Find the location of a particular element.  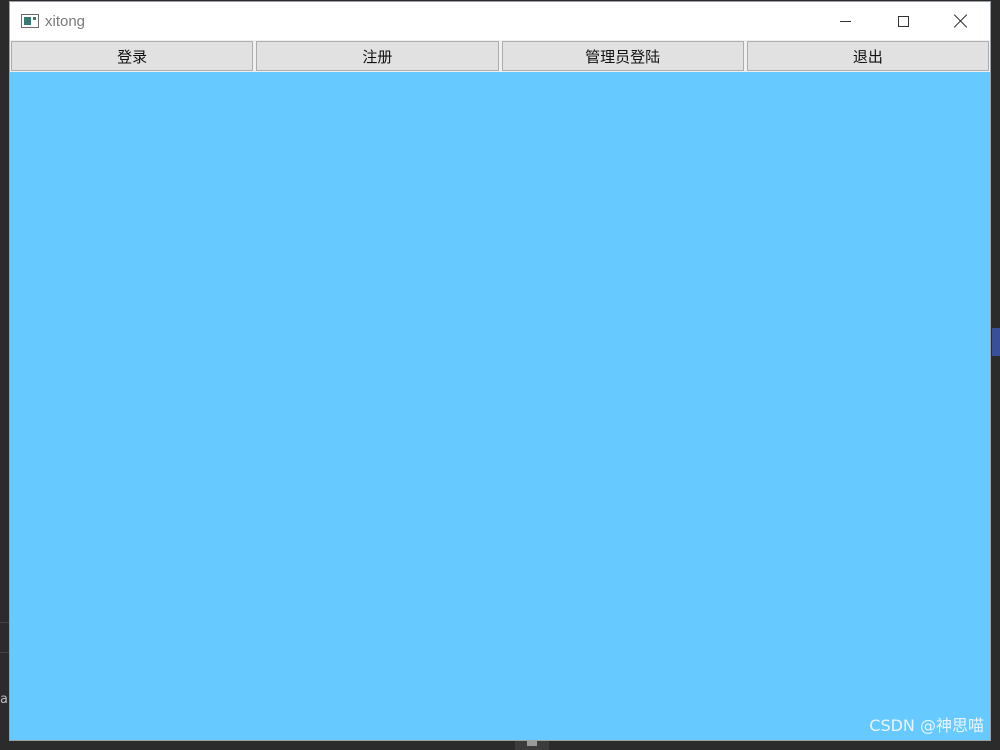

title-bar: xitong is located at coordinates (500, 21).